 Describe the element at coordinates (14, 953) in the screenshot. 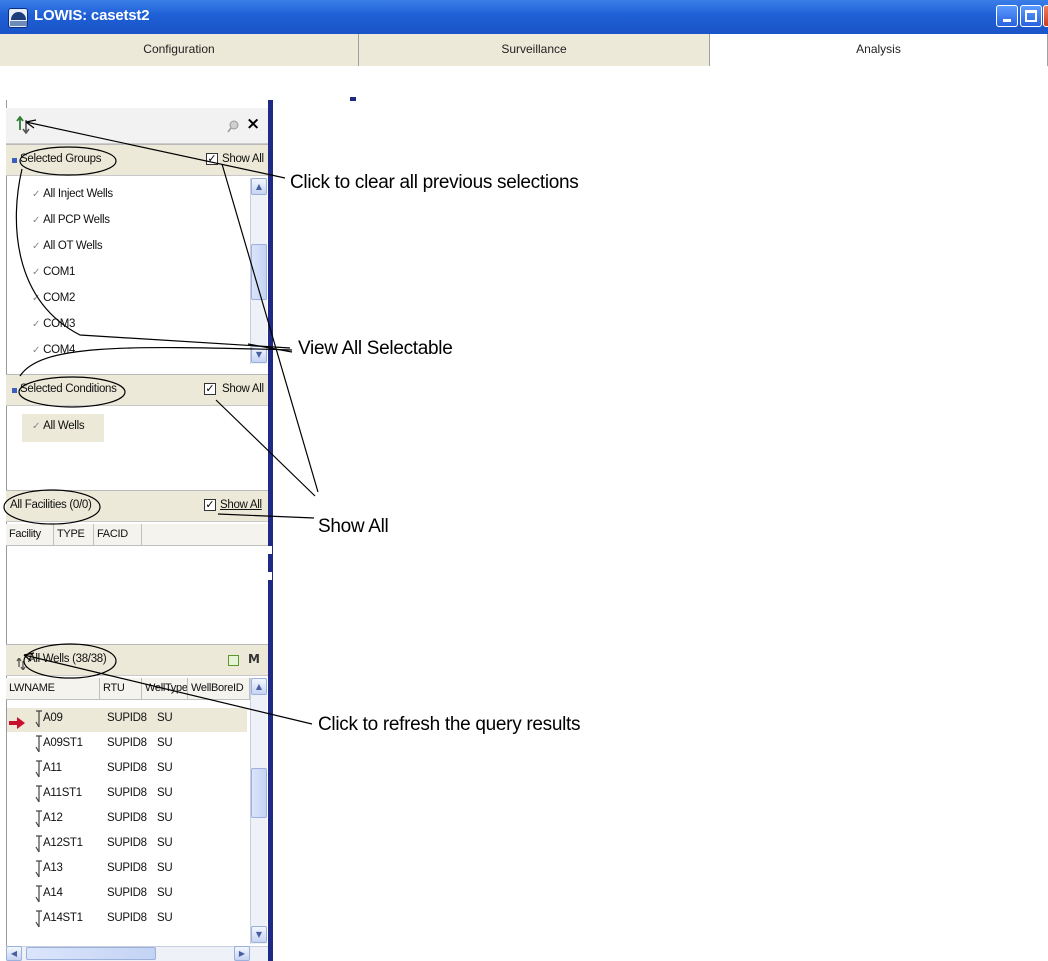

I see `scroll-left-icon: ◀` at that location.